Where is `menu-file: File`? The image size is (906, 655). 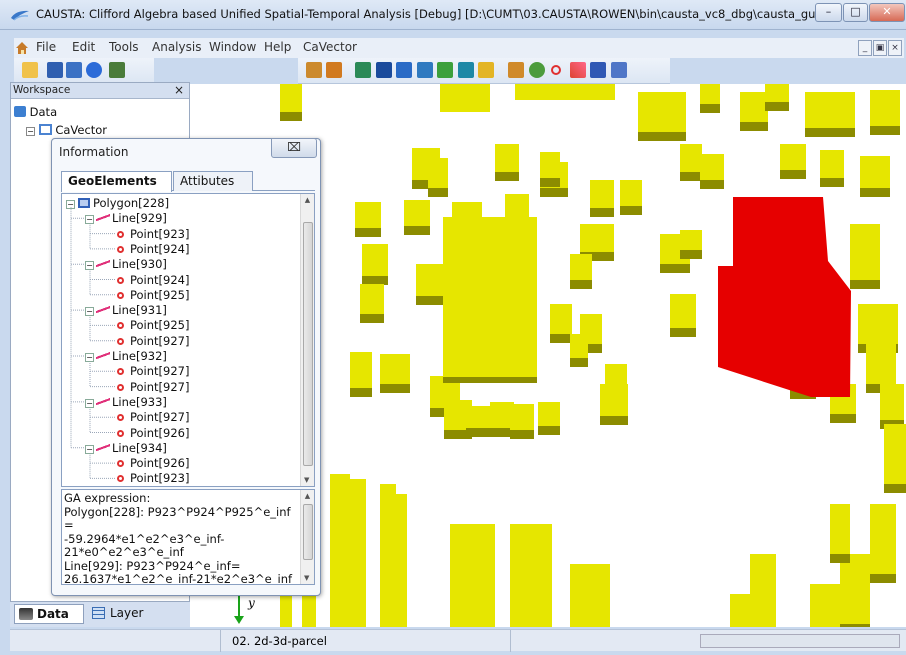 menu-file: File is located at coordinates (46, 47).